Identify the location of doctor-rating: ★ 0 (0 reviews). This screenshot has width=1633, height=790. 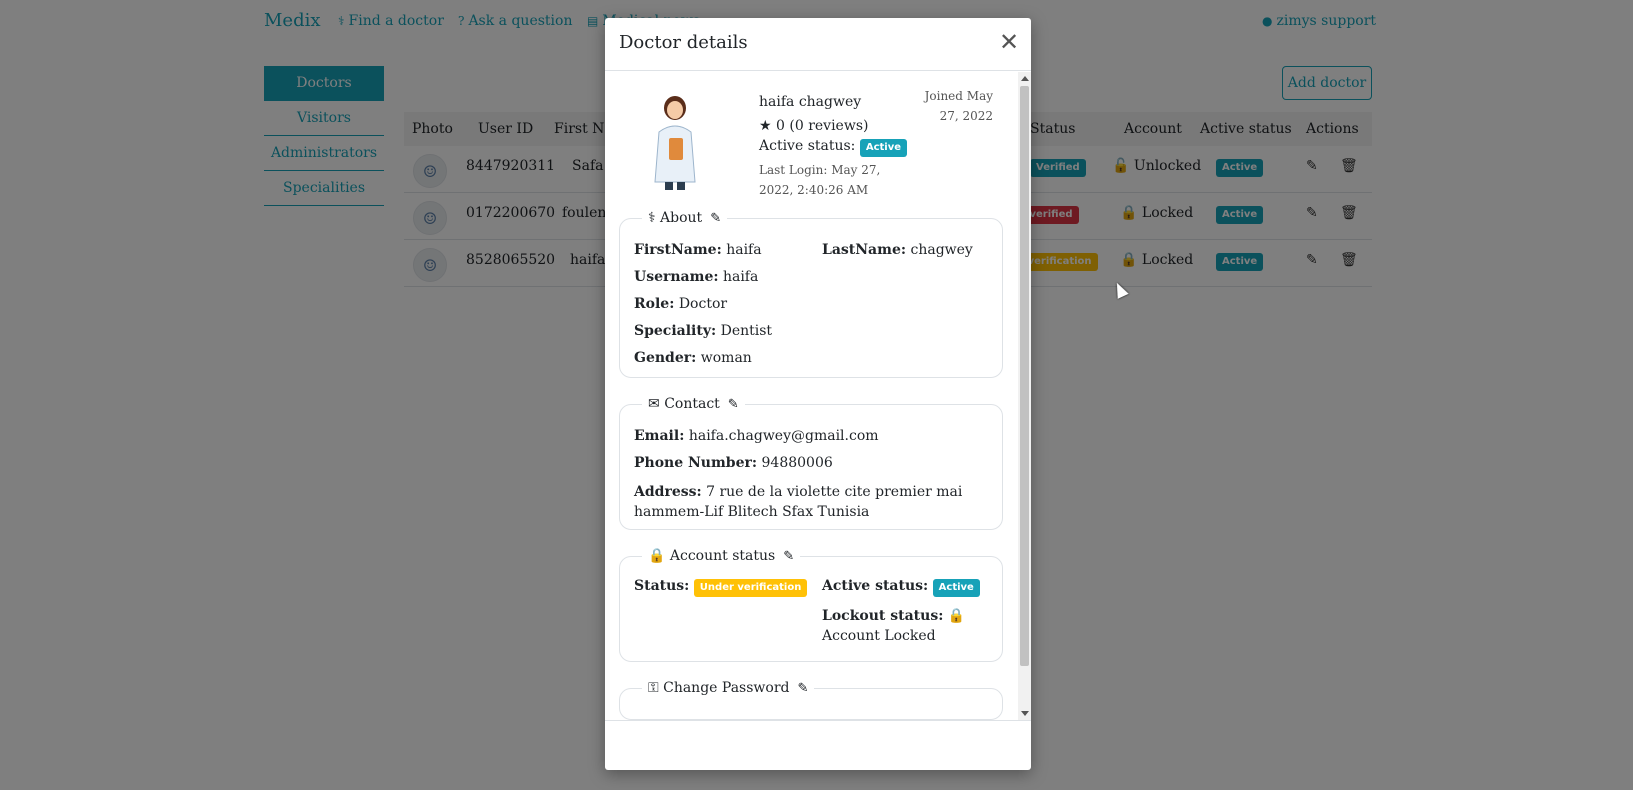
(813, 126).